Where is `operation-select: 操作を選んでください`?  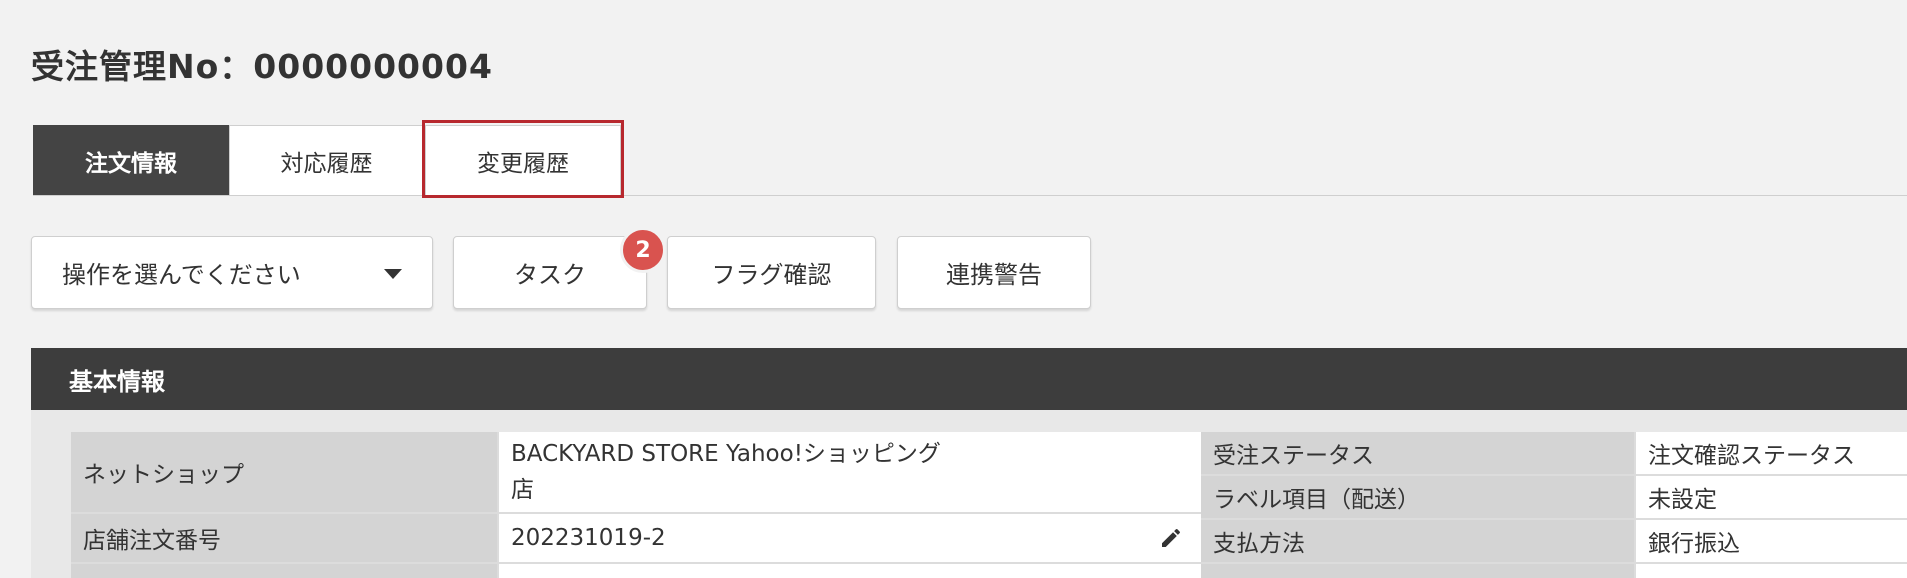 operation-select: 操作を選んでください is located at coordinates (232, 272).